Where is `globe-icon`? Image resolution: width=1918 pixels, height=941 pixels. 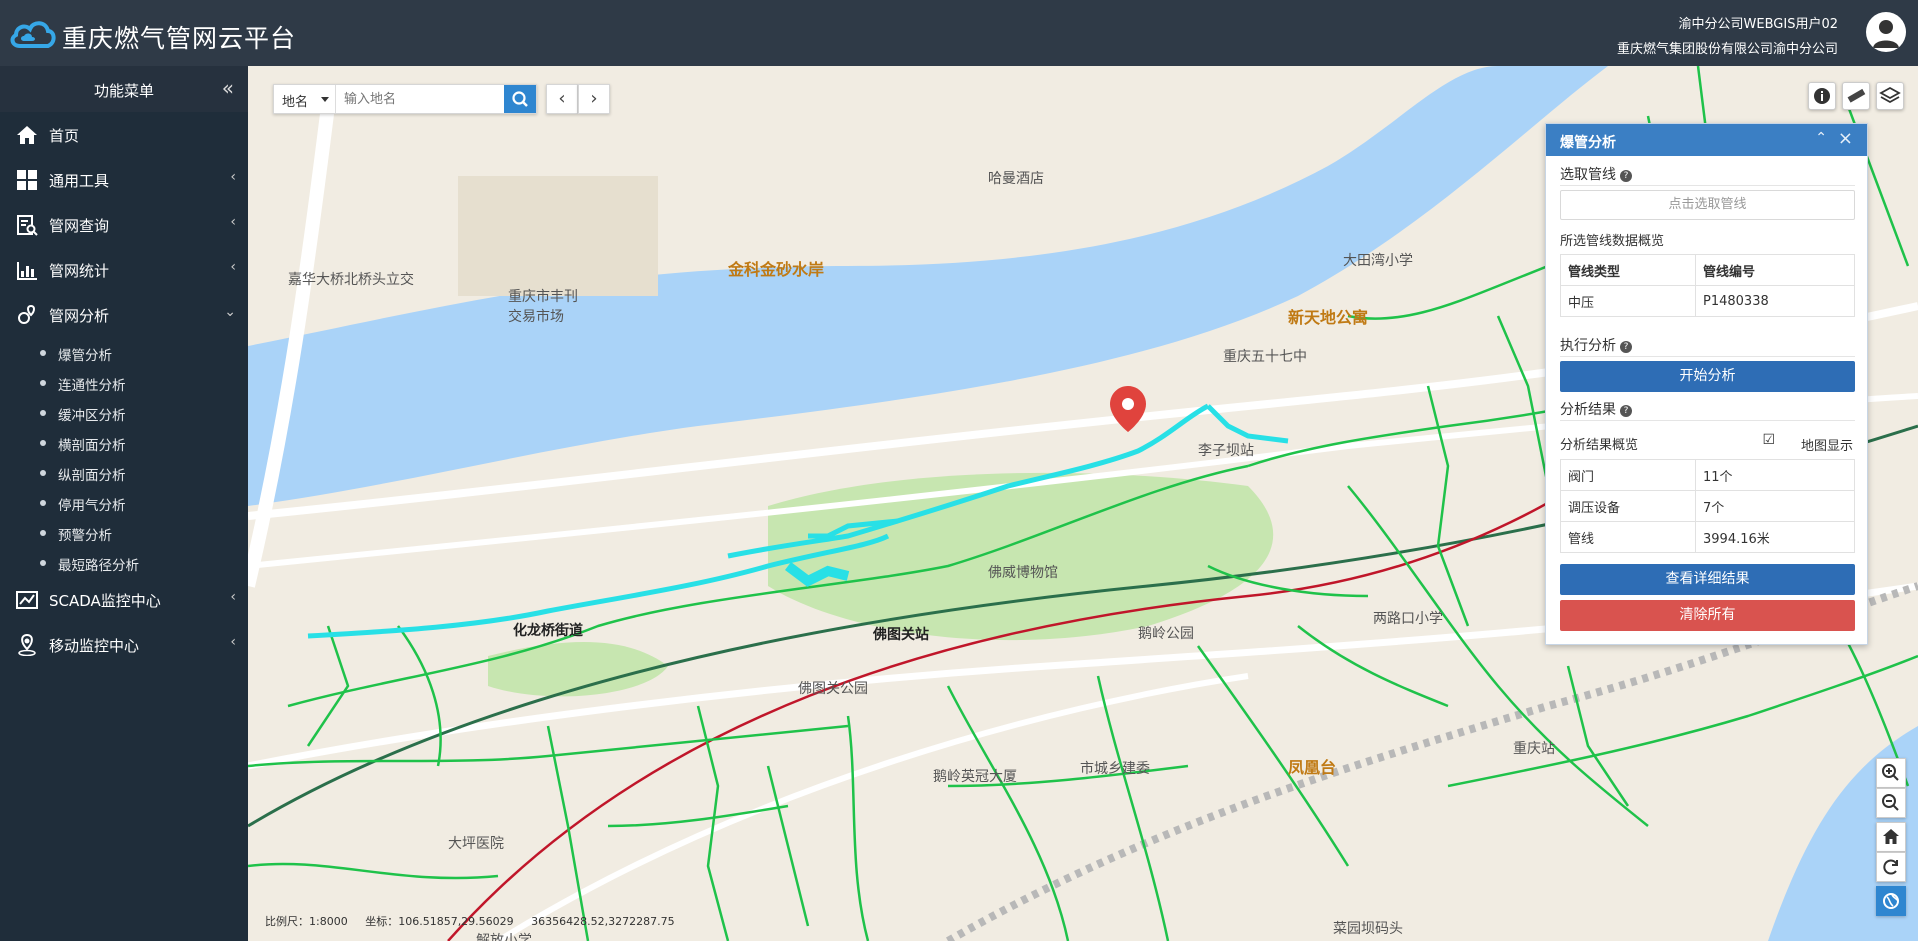 globe-icon is located at coordinates (1891, 901).